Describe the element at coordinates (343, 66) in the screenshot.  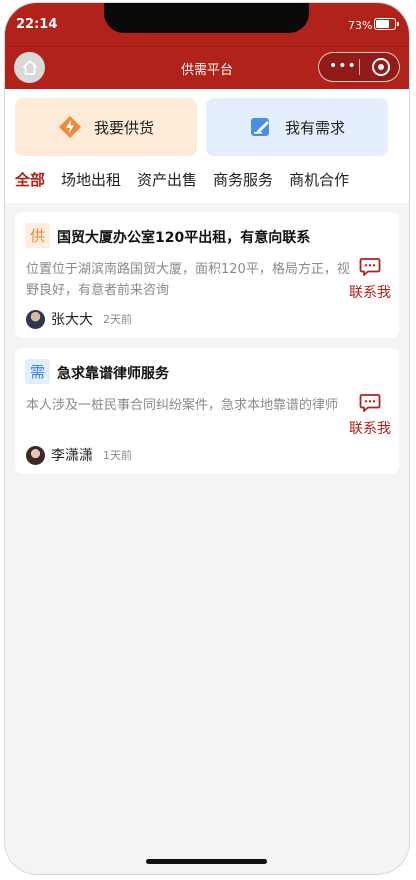
I see `more-menu-button: •••` at that location.